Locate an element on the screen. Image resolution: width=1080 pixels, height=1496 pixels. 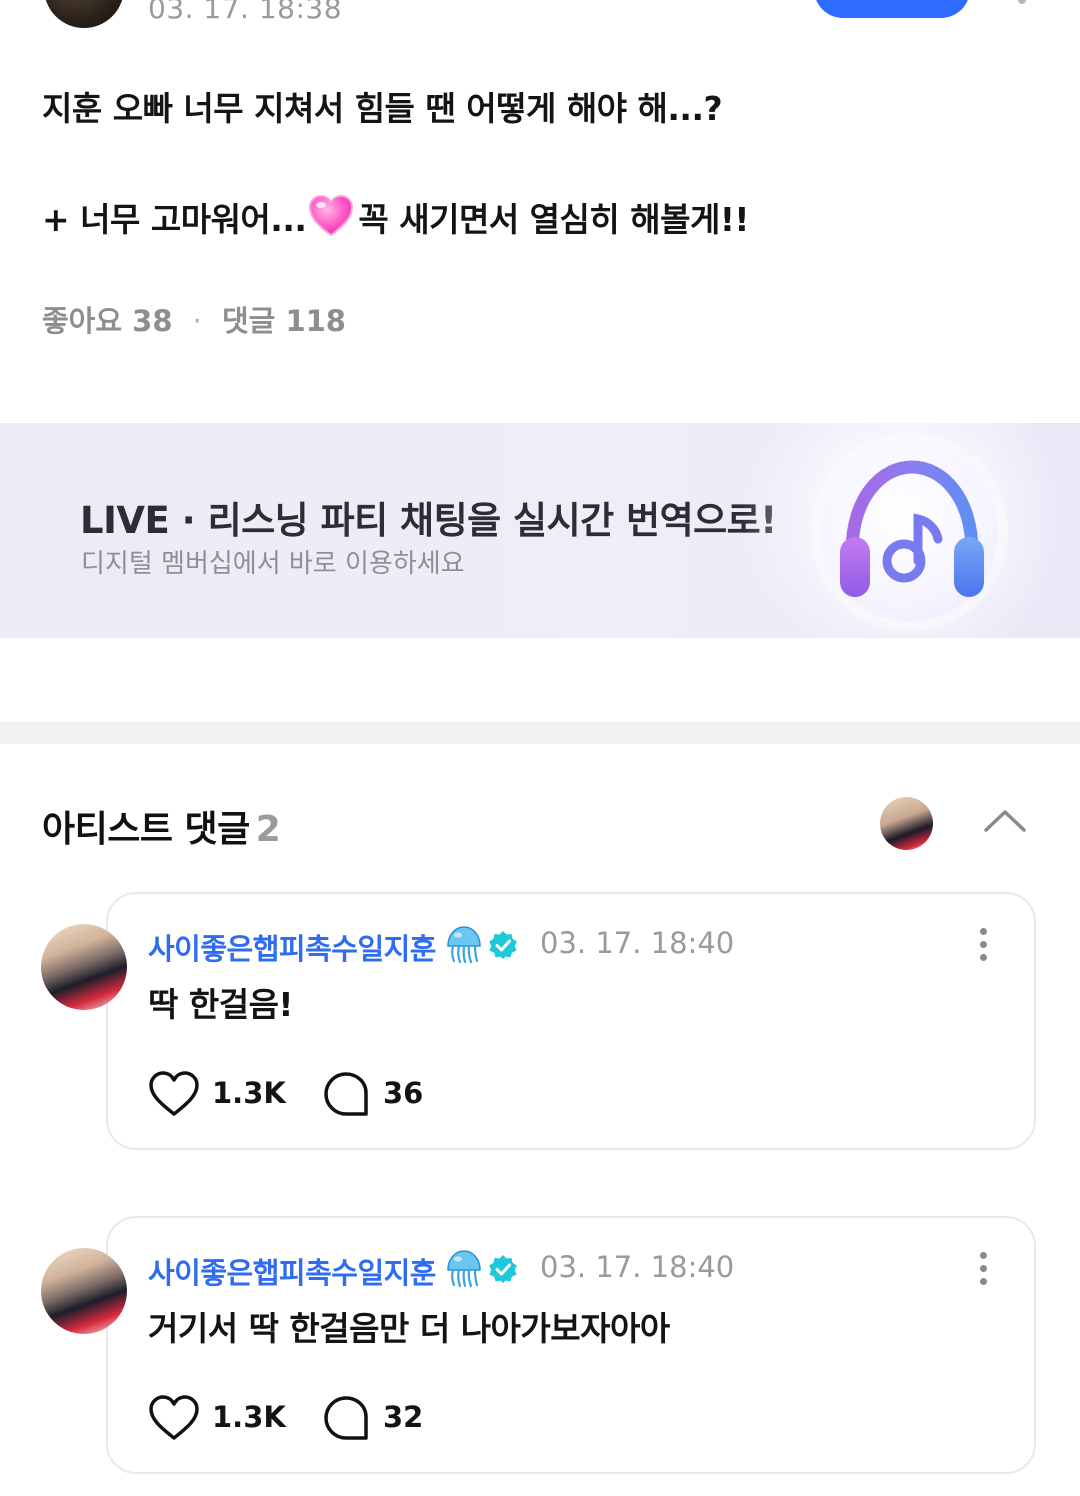
artist-comments-title: 아티스트 댓글 2 is located at coordinates (161, 826).